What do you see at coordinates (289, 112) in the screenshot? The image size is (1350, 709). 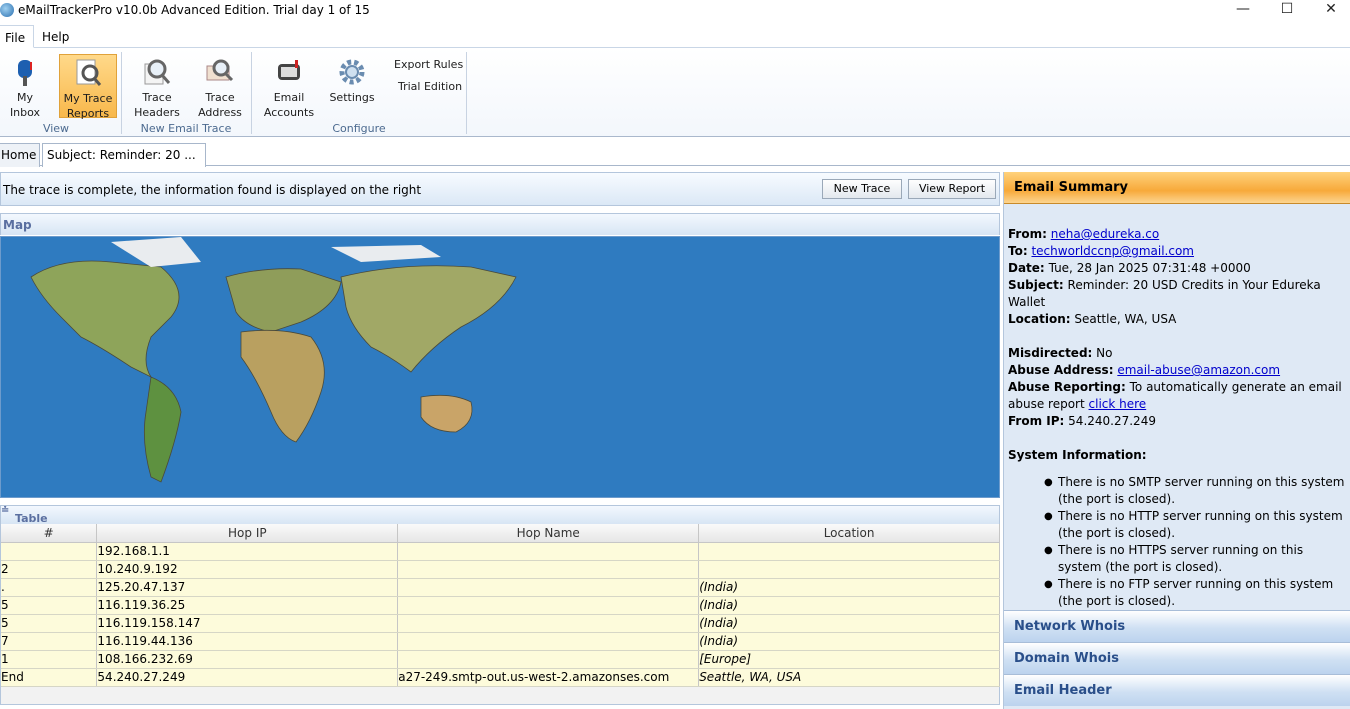 I see `email-accounts-label-2: Accounts` at bounding box center [289, 112].